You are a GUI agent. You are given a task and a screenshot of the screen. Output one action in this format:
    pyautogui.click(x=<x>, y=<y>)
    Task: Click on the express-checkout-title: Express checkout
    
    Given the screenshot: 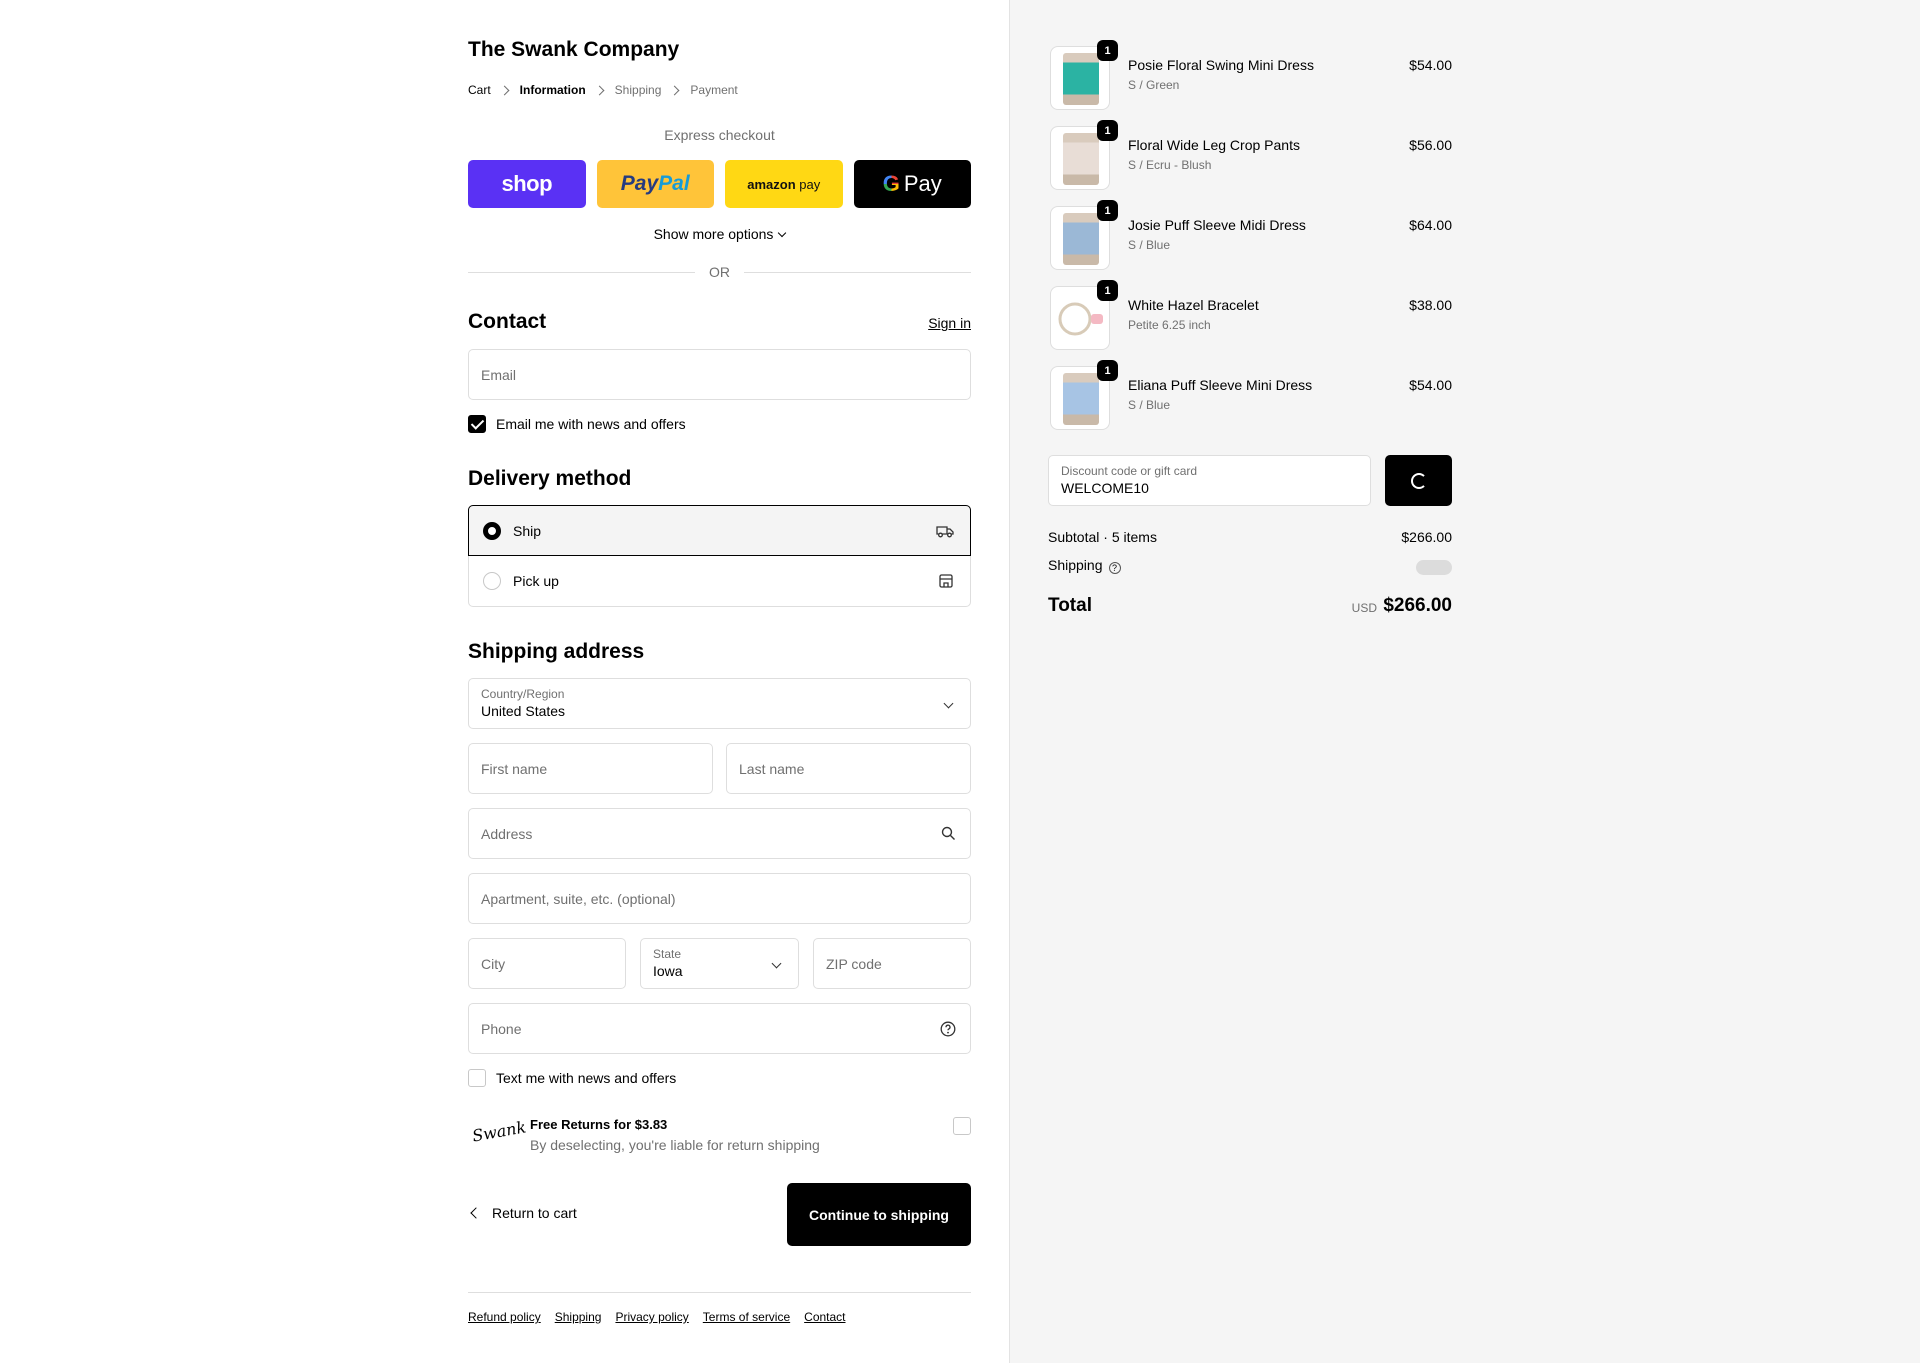 What is the action you would take?
    pyautogui.click(x=719, y=135)
    